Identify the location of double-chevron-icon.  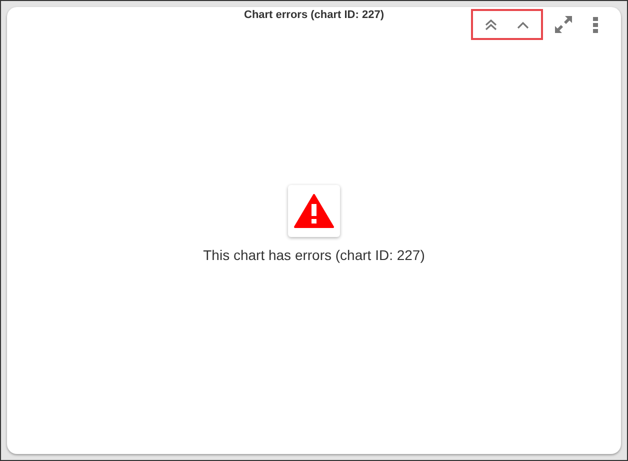
(491, 24).